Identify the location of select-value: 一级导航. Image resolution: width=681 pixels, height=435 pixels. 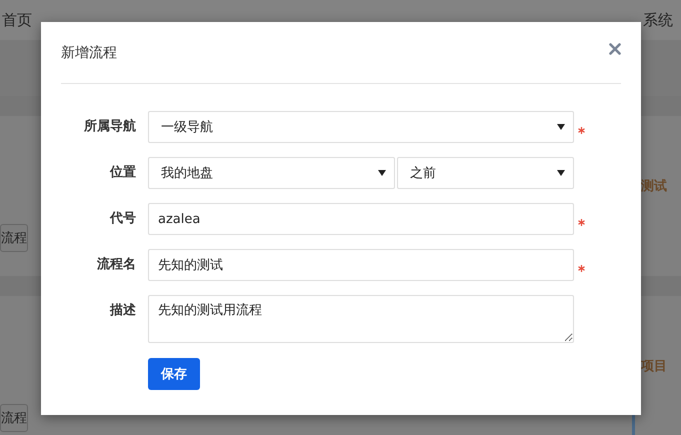
(187, 127).